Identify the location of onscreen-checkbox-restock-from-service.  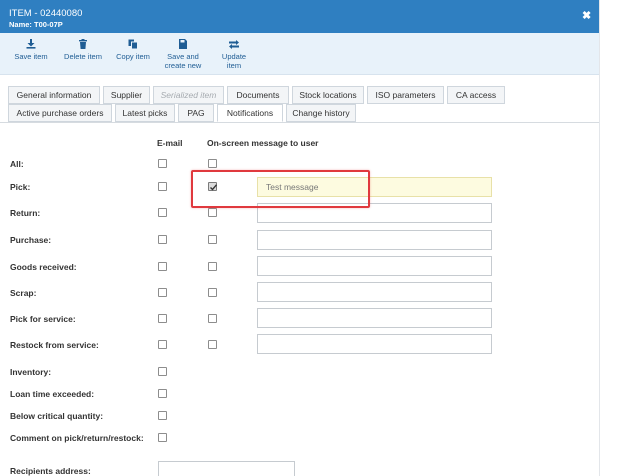
(212, 344).